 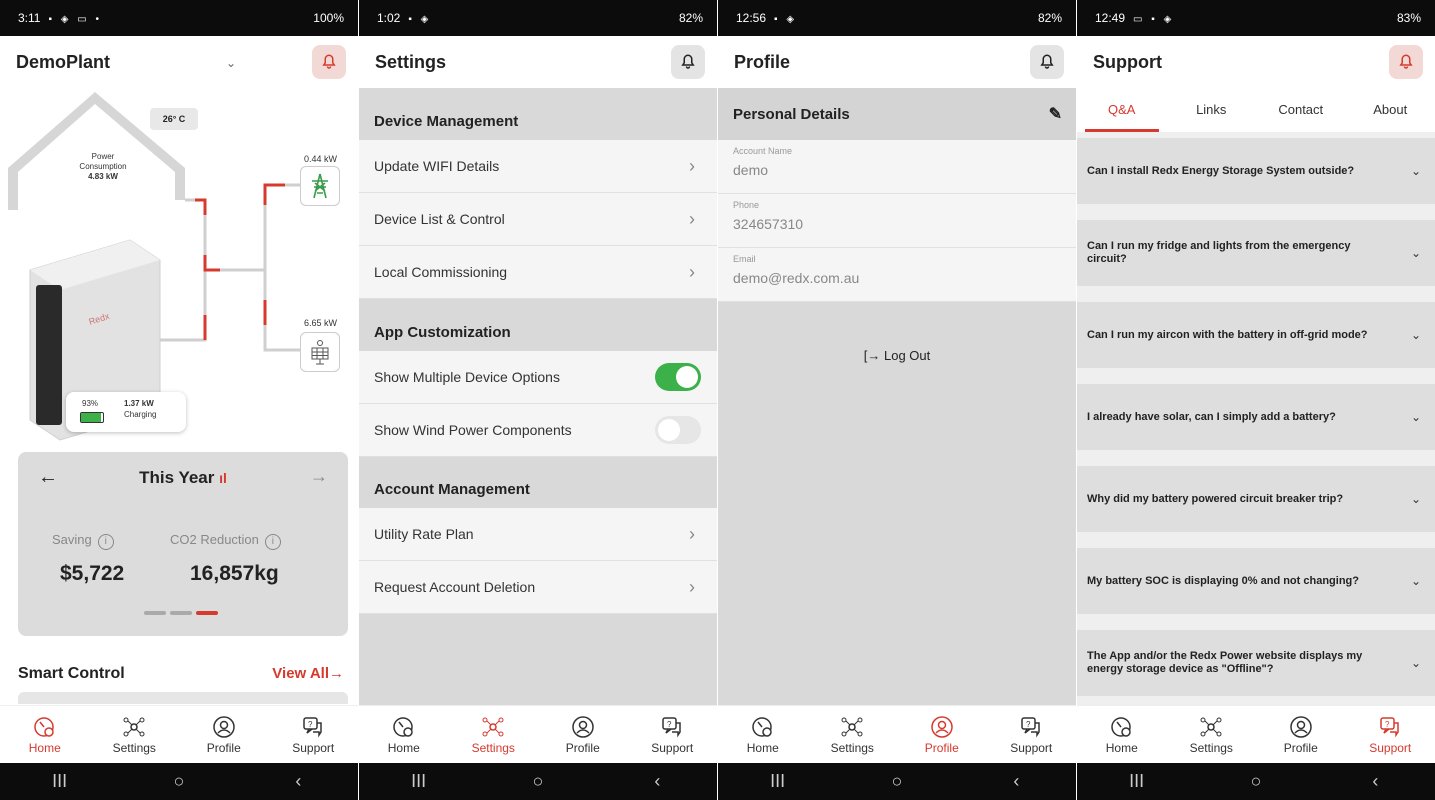 I want to click on solar-power-value: 6.65 kW, so click(x=321, y=323).